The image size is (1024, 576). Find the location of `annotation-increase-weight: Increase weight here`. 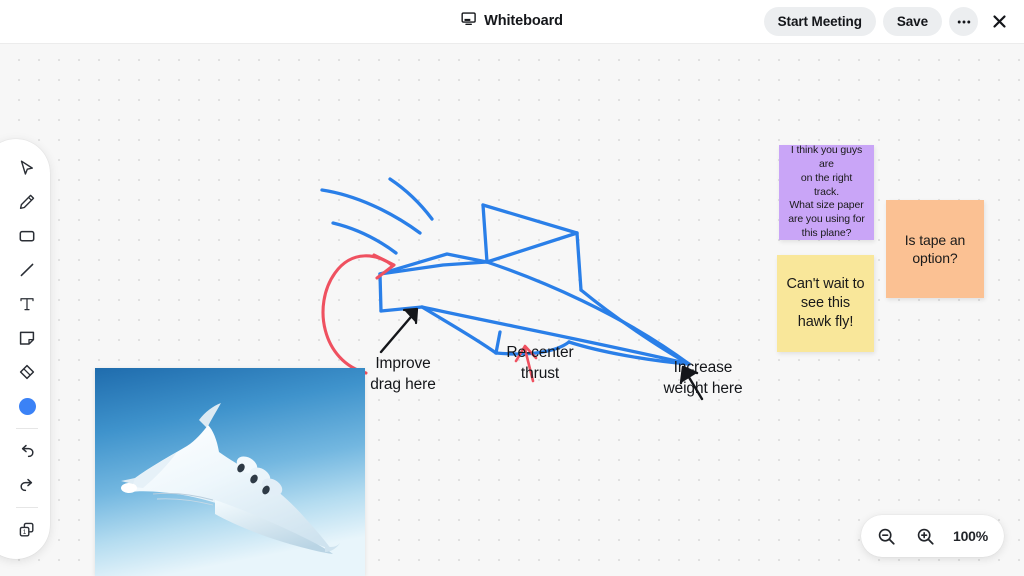

annotation-increase-weight: Increase weight here is located at coordinates (703, 379).